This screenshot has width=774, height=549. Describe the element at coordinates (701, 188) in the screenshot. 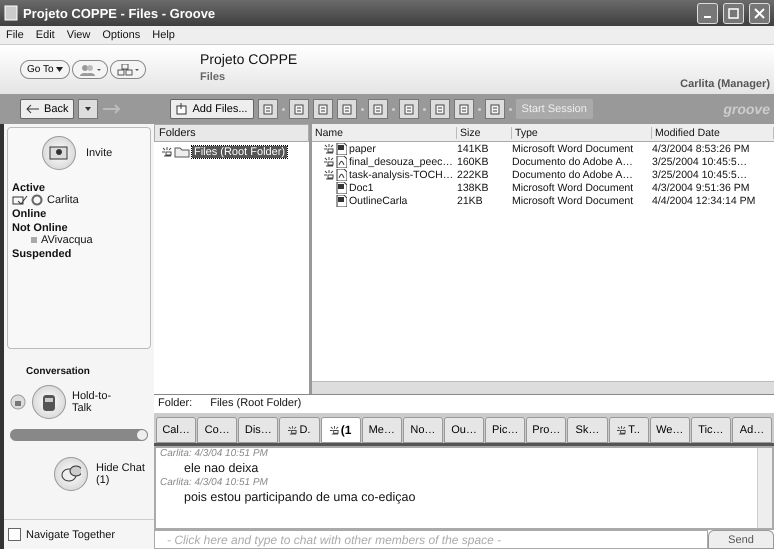

I see `table-cell-text: 4/3/2004 9:51:36 PM` at that location.